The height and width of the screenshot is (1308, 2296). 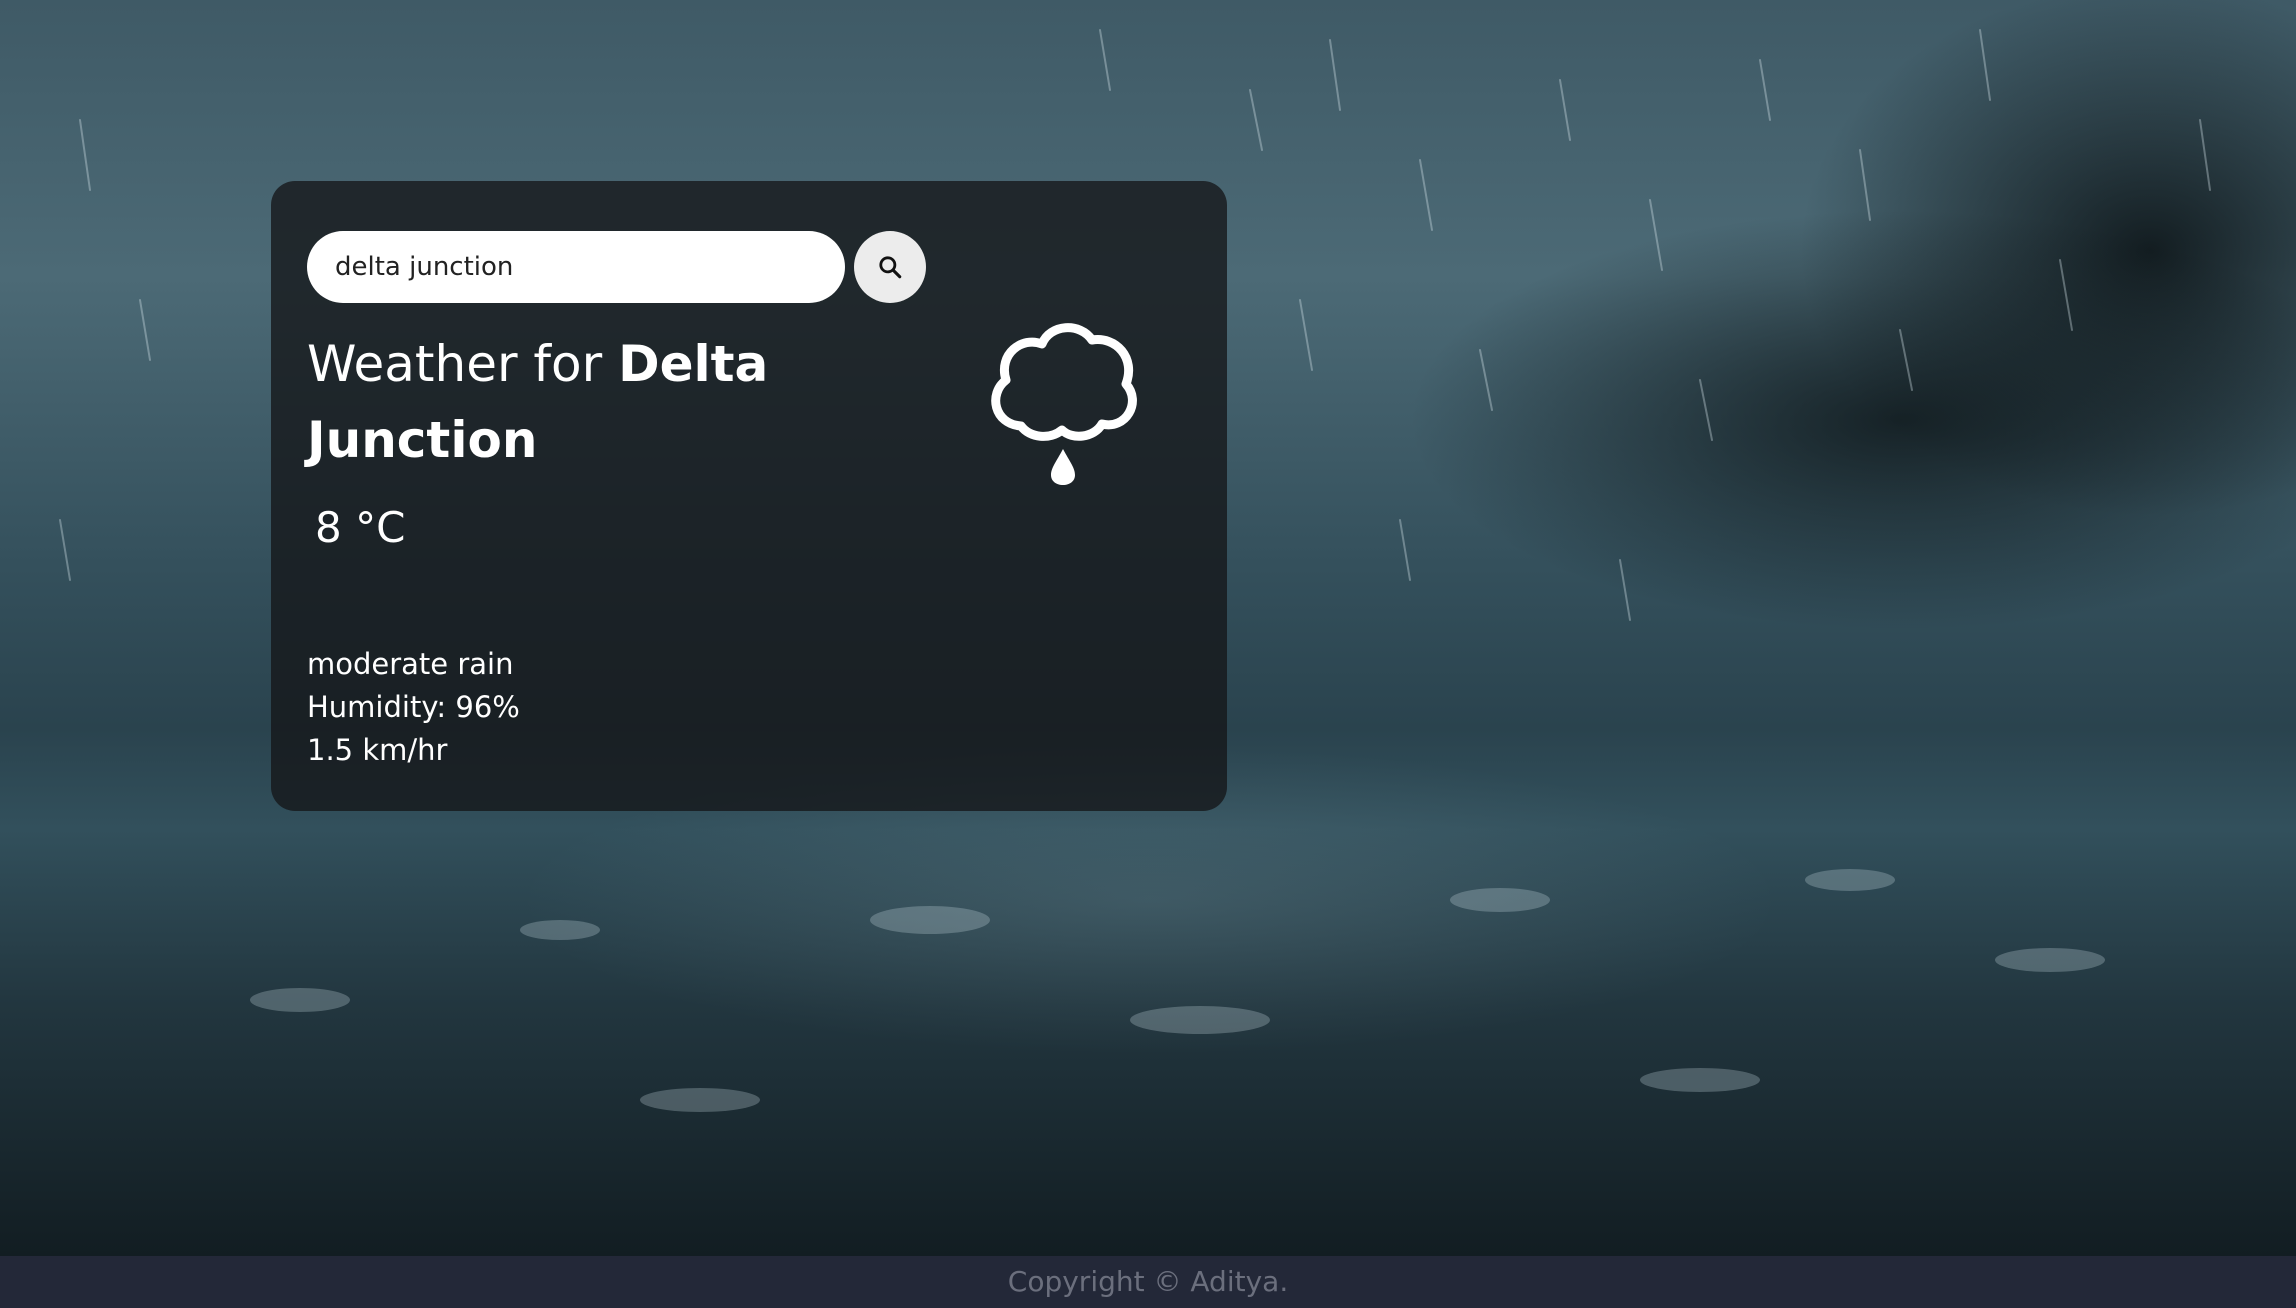 What do you see at coordinates (377, 750) in the screenshot?
I see `wind-speed: 1.5 km/hr` at bounding box center [377, 750].